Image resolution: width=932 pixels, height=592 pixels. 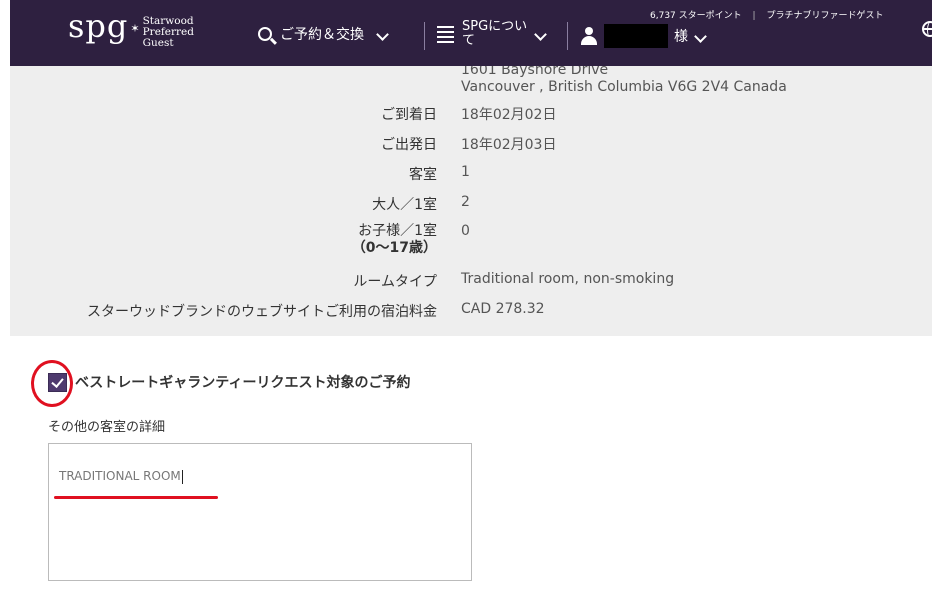 What do you see at coordinates (404, 205) in the screenshot?
I see `row-label: 大人／1室` at bounding box center [404, 205].